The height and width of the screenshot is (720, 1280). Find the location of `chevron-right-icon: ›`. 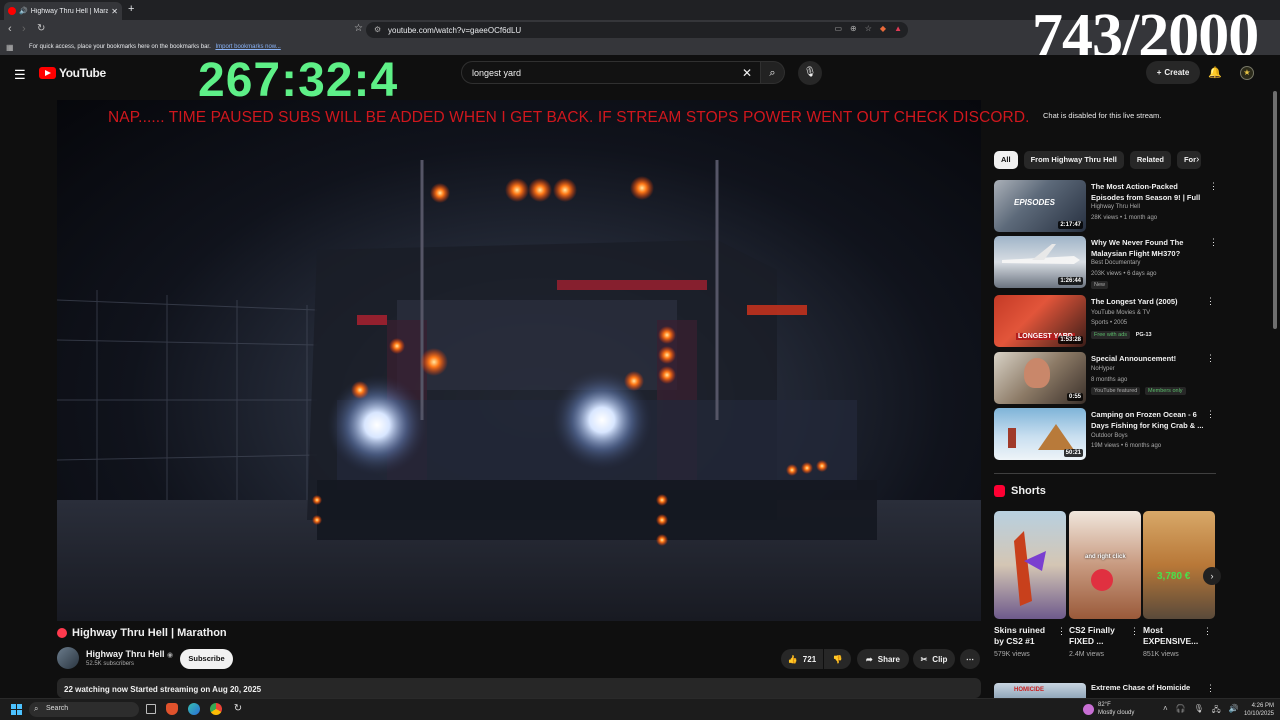

chevron-right-icon: › is located at coordinates (1197, 159).